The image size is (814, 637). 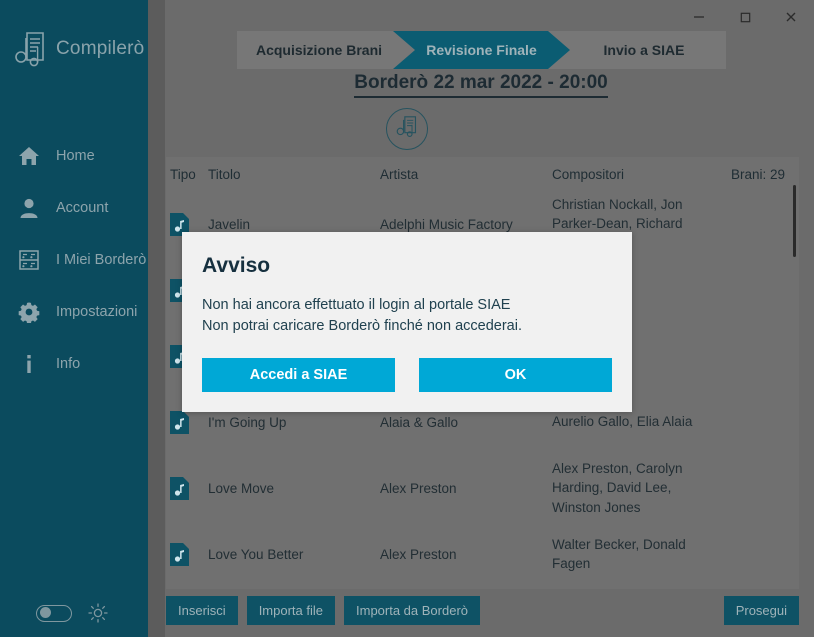 I want to click on cell-compositori: Aurelio Gallo, Elia Alaia, so click(x=622, y=422).